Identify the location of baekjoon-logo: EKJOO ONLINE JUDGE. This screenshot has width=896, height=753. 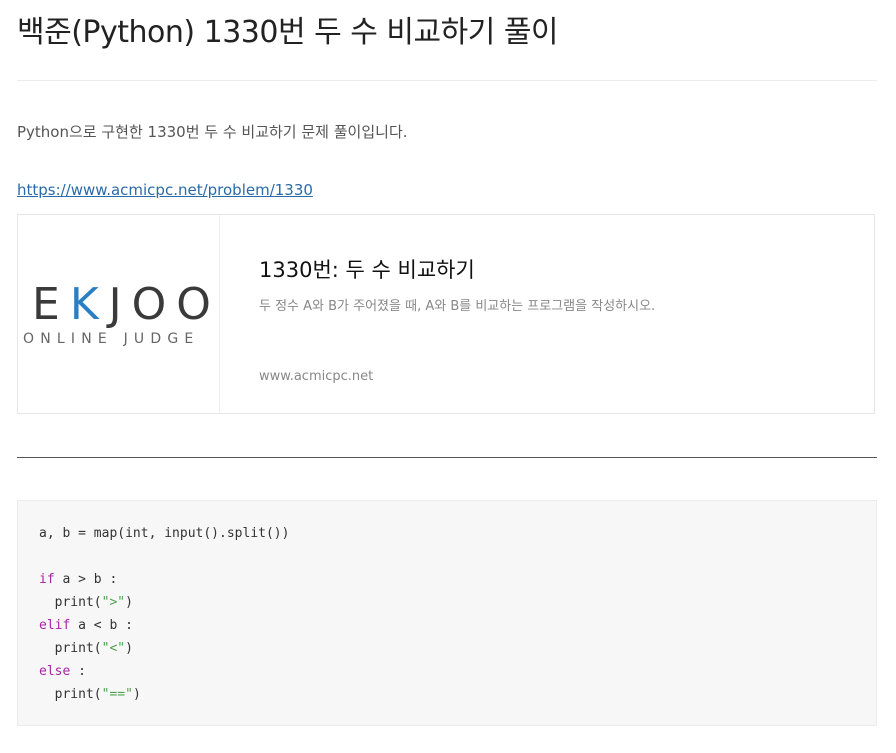
(119, 314).